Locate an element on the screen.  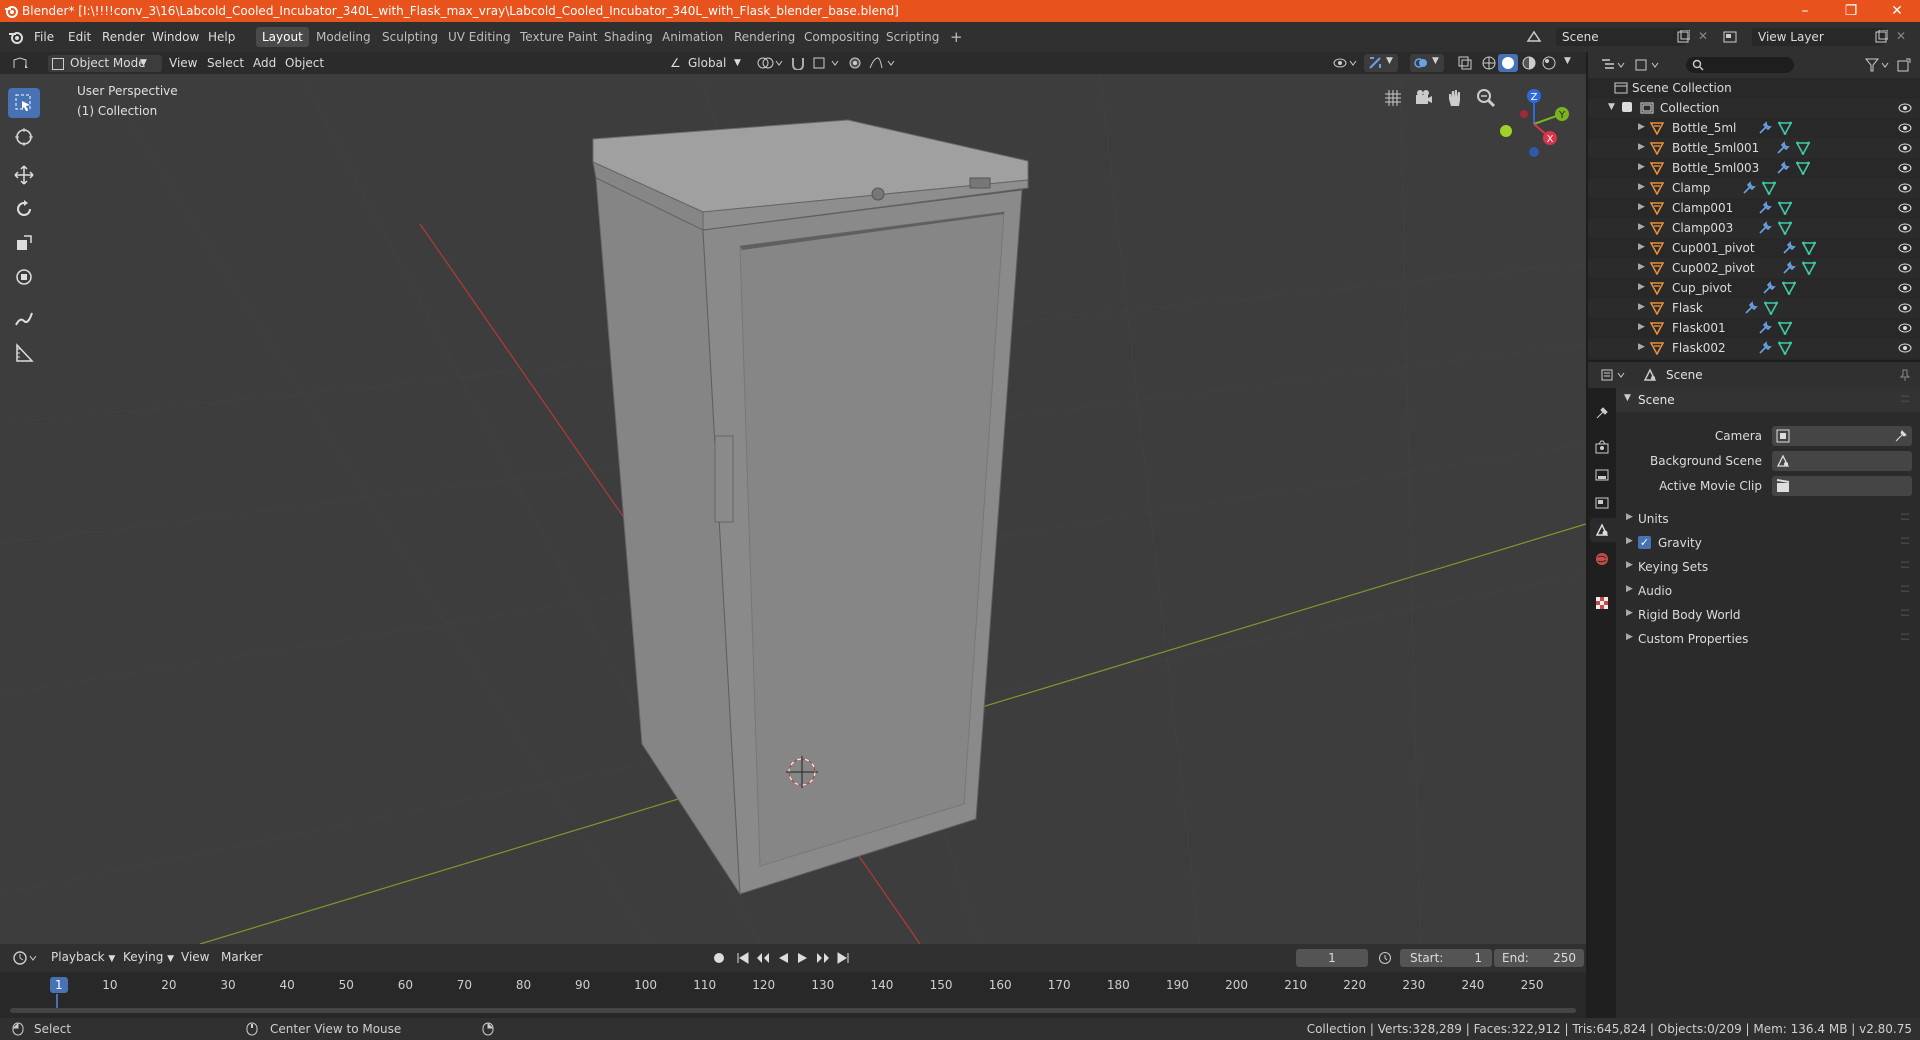
view-layer-field: View Layer is located at coordinates (1818, 37).